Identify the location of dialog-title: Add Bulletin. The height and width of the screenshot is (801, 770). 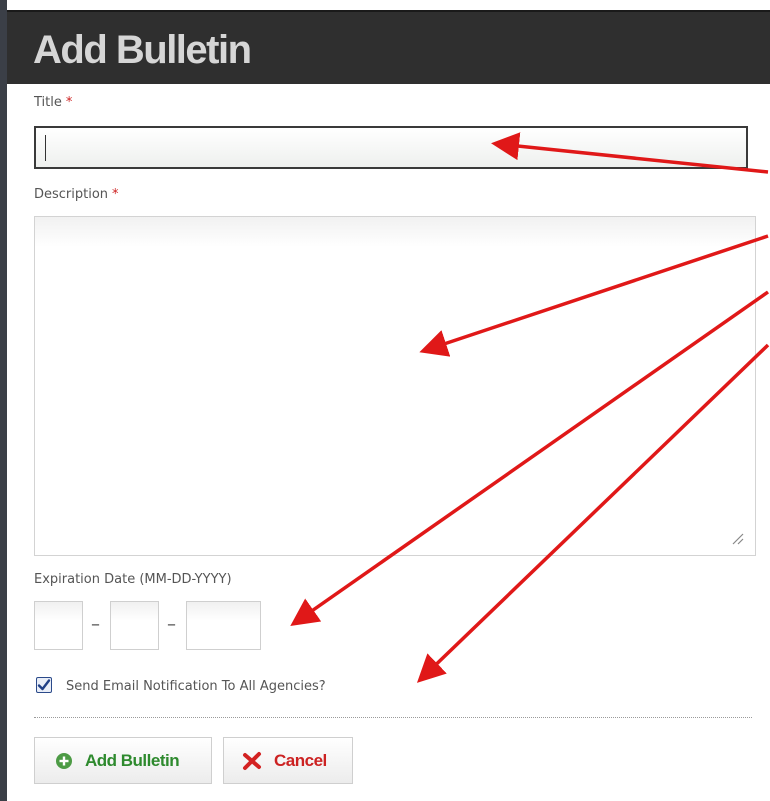
(142, 50).